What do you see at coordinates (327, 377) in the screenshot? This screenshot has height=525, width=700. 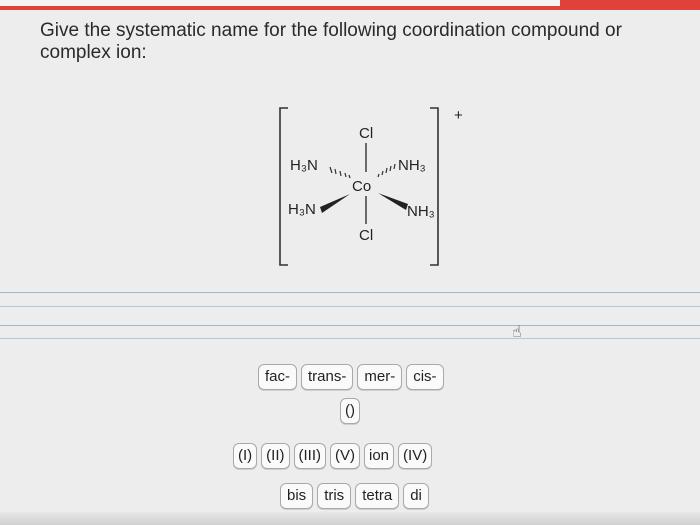 I see `tile-trans: trans-` at bounding box center [327, 377].